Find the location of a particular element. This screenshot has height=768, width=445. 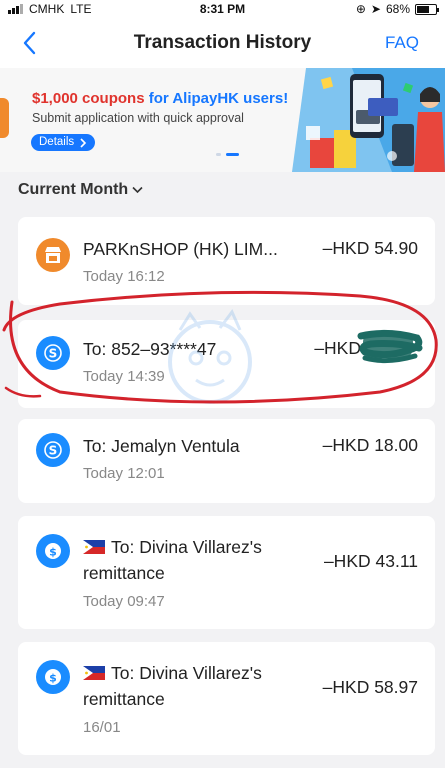

status-bar: CMHK LTE 8:31 PM ⊕ ➤ 68% is located at coordinates (222, 9).